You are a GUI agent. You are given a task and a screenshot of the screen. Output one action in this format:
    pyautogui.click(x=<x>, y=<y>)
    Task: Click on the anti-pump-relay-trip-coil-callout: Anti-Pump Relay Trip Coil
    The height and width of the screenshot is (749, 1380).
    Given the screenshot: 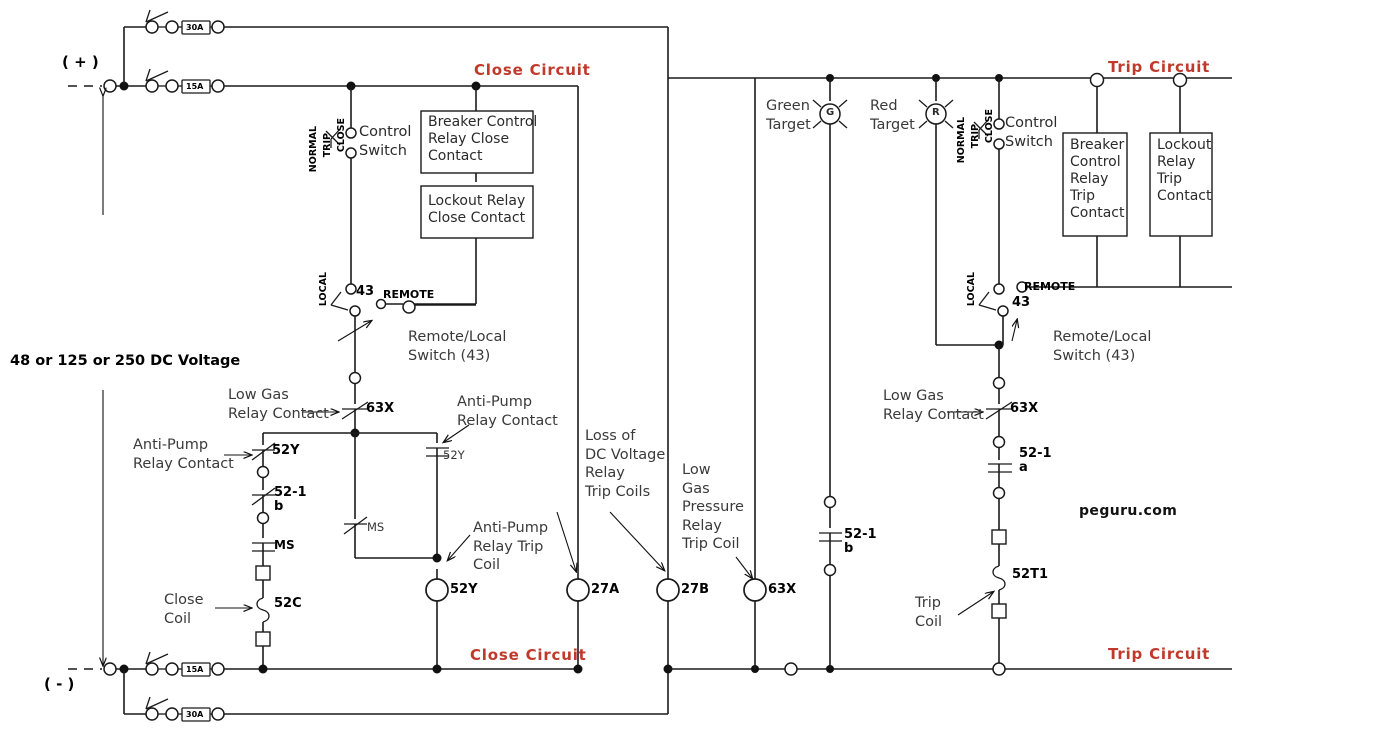 What is the action you would take?
    pyautogui.click(x=511, y=547)
    